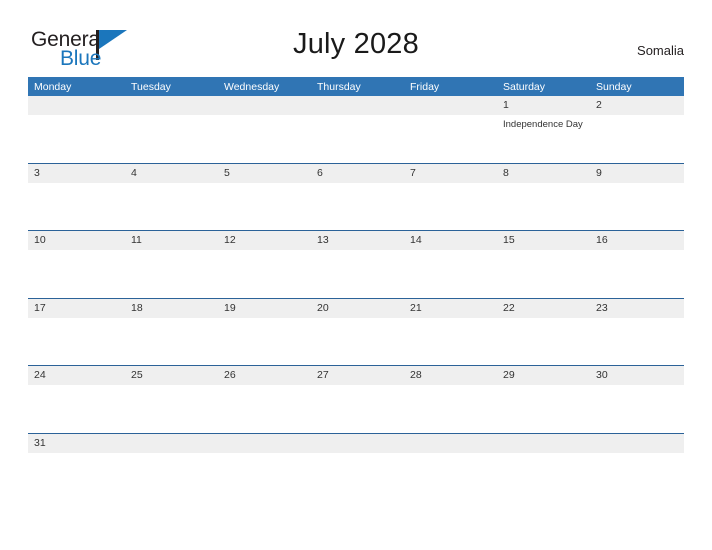 This screenshot has width=712, height=550. Describe the element at coordinates (37, 172) in the screenshot. I see `day-number: 3` at that location.